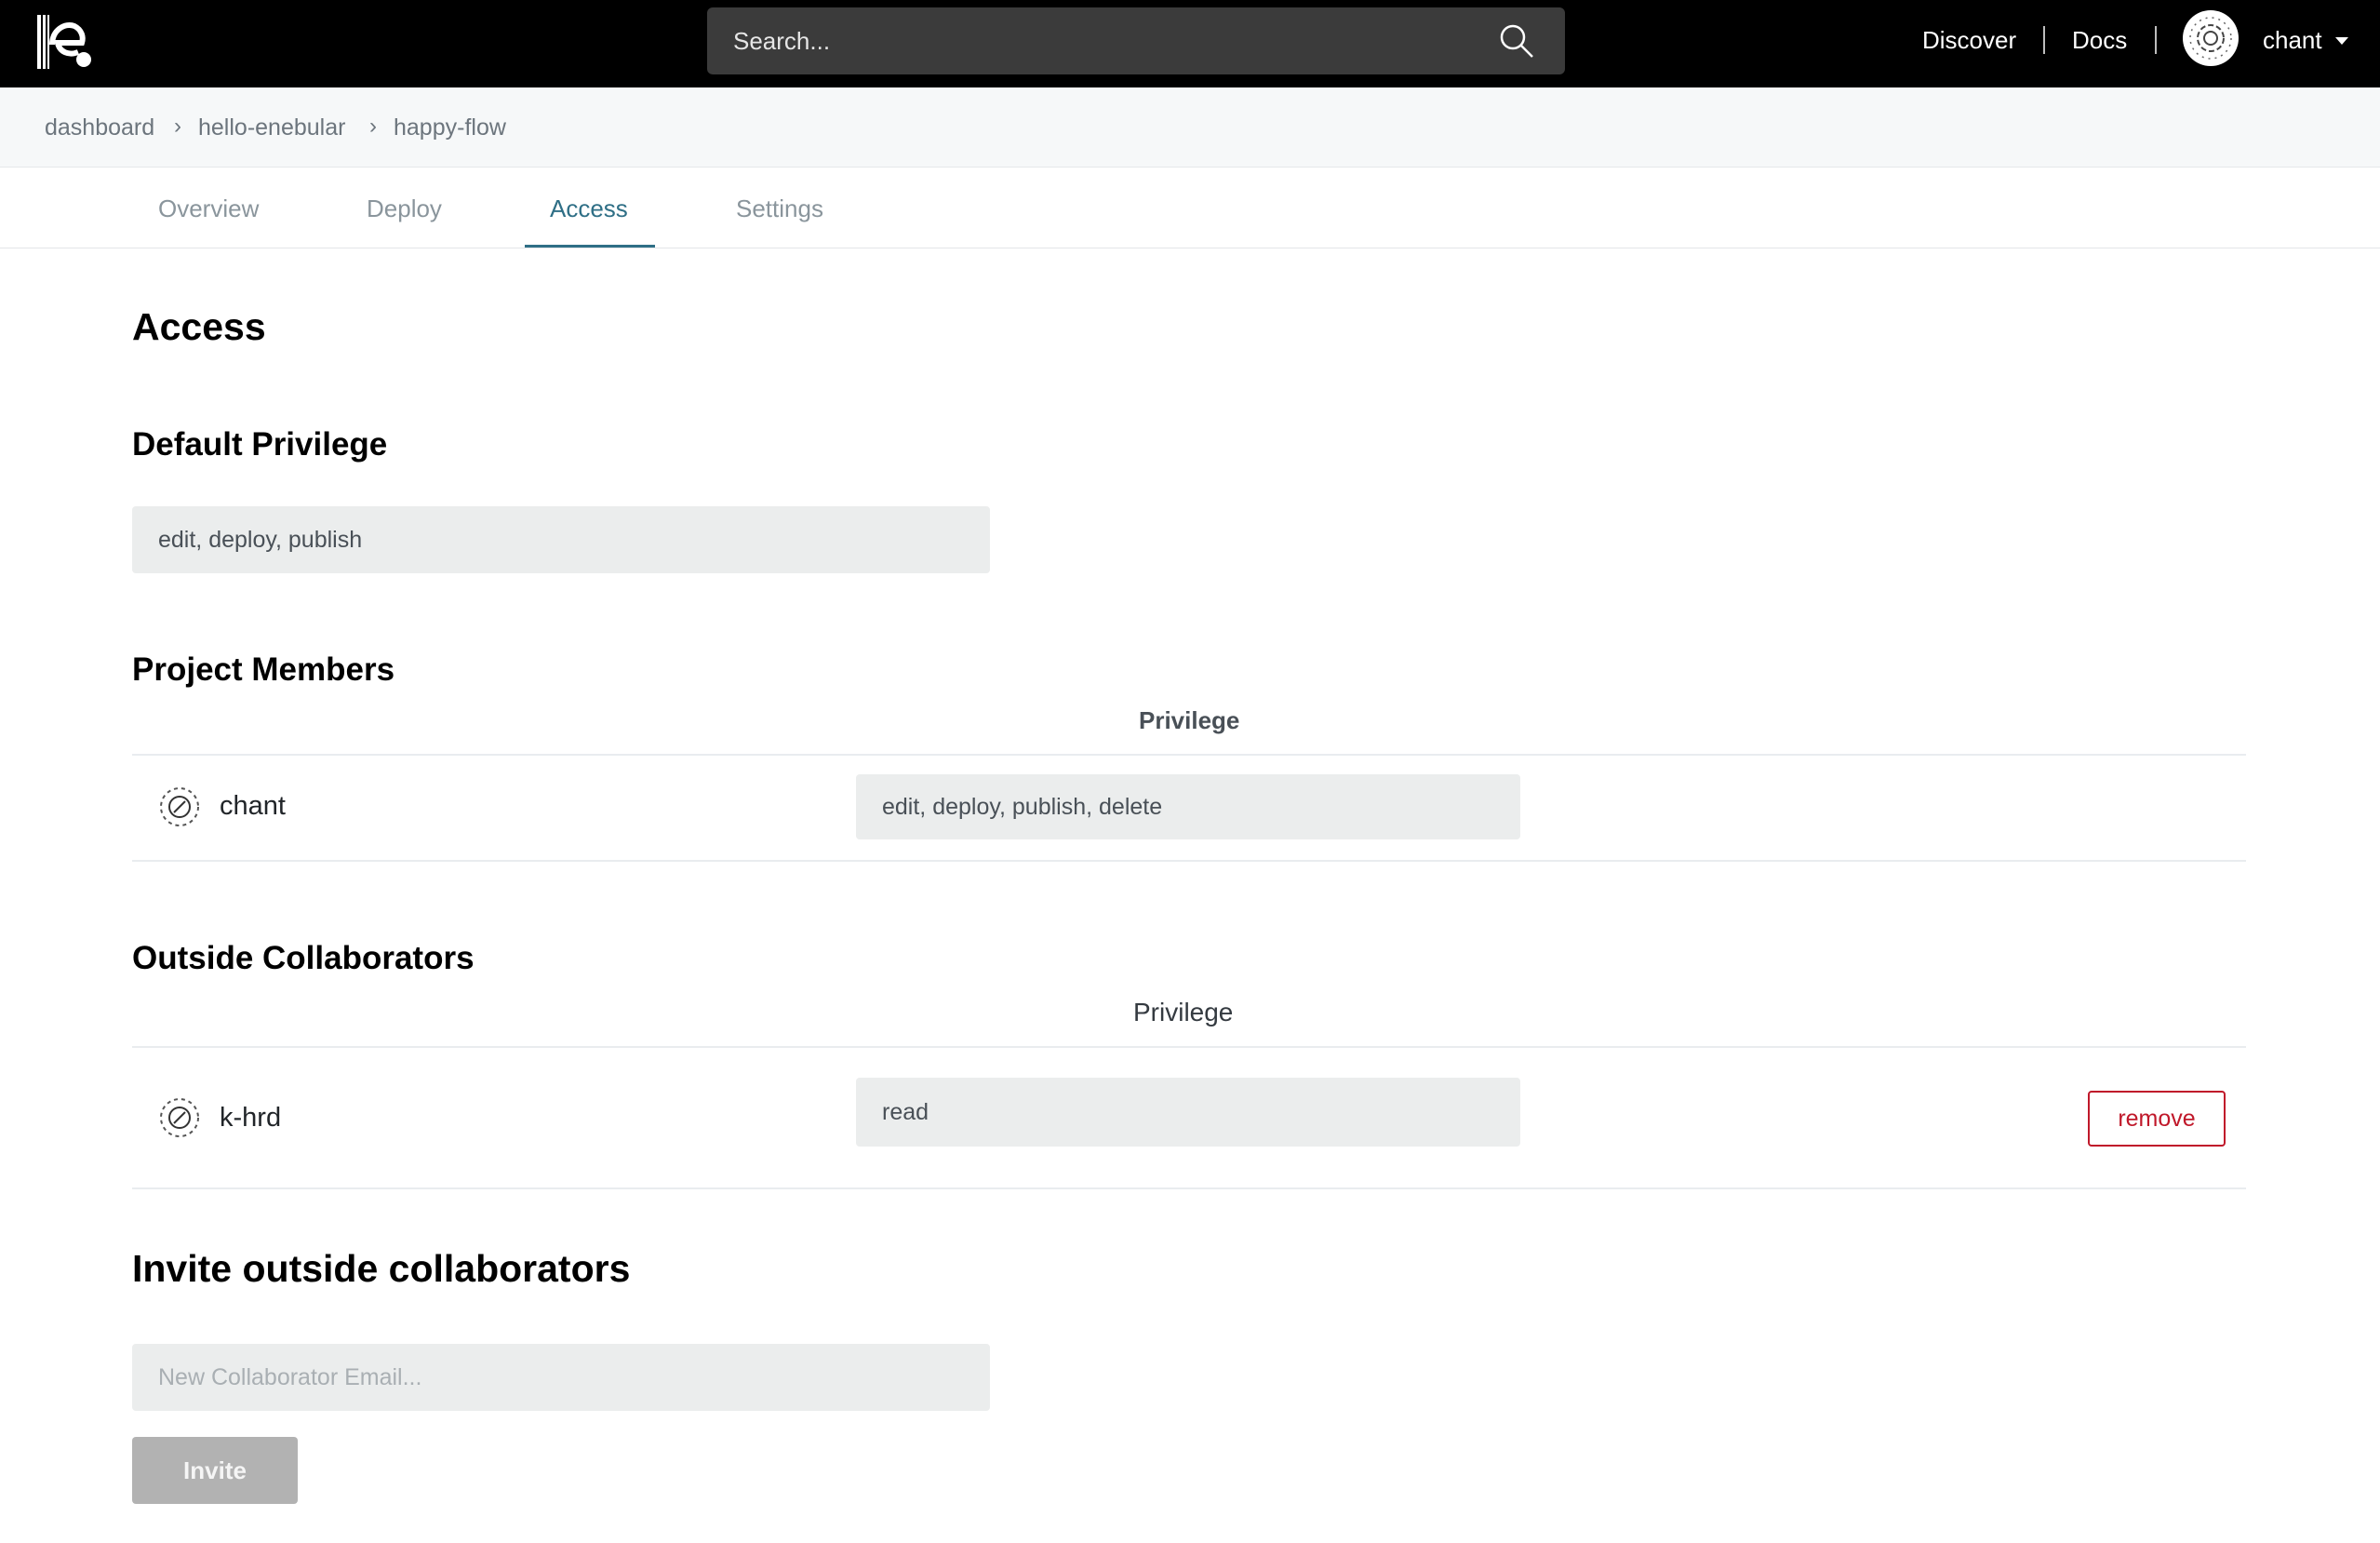 The height and width of the screenshot is (1543, 2380). What do you see at coordinates (905, 1112) in the screenshot?
I see `collaborator-privilege-value: read` at bounding box center [905, 1112].